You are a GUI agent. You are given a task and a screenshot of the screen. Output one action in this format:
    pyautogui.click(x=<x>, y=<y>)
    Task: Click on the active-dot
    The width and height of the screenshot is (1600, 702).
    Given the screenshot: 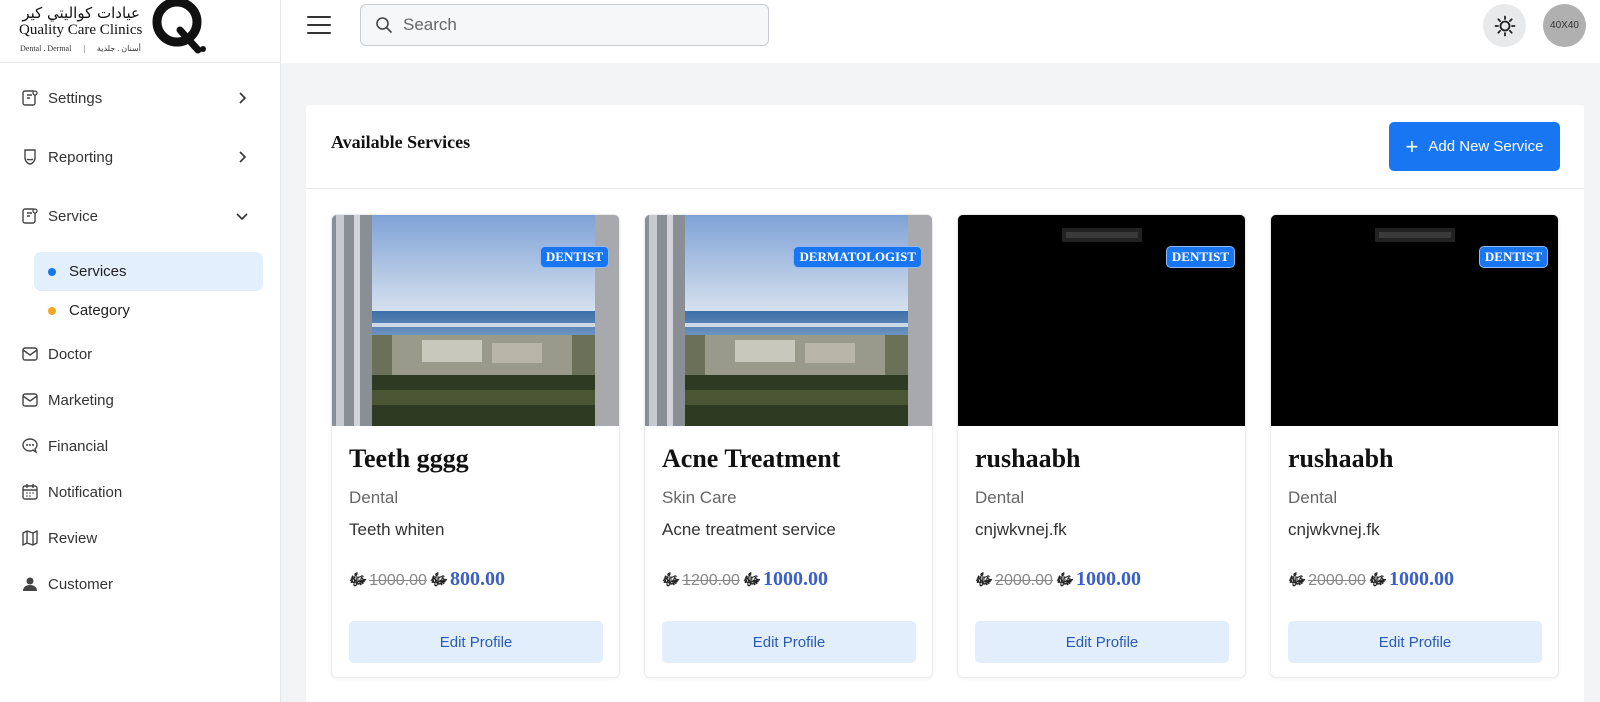 What is the action you would take?
    pyautogui.click(x=52, y=272)
    